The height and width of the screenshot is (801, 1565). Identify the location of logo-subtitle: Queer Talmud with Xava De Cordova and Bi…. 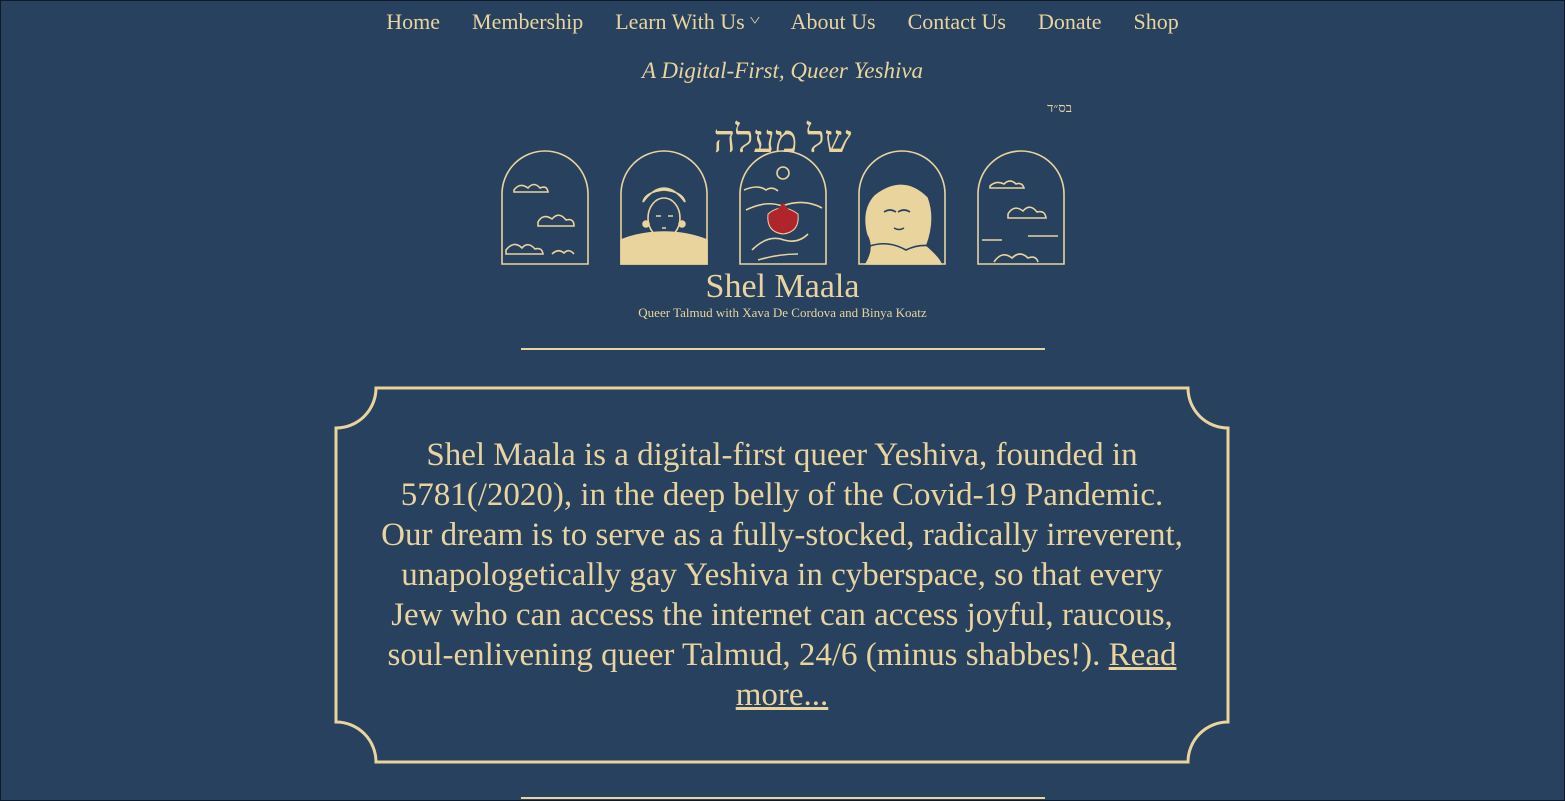
(782, 312).